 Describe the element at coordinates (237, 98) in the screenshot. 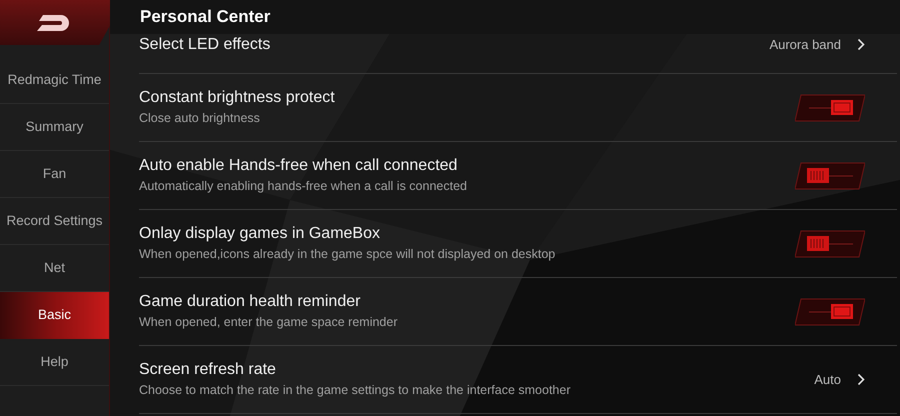

I see `setting-title: Constant brightness protect` at that location.